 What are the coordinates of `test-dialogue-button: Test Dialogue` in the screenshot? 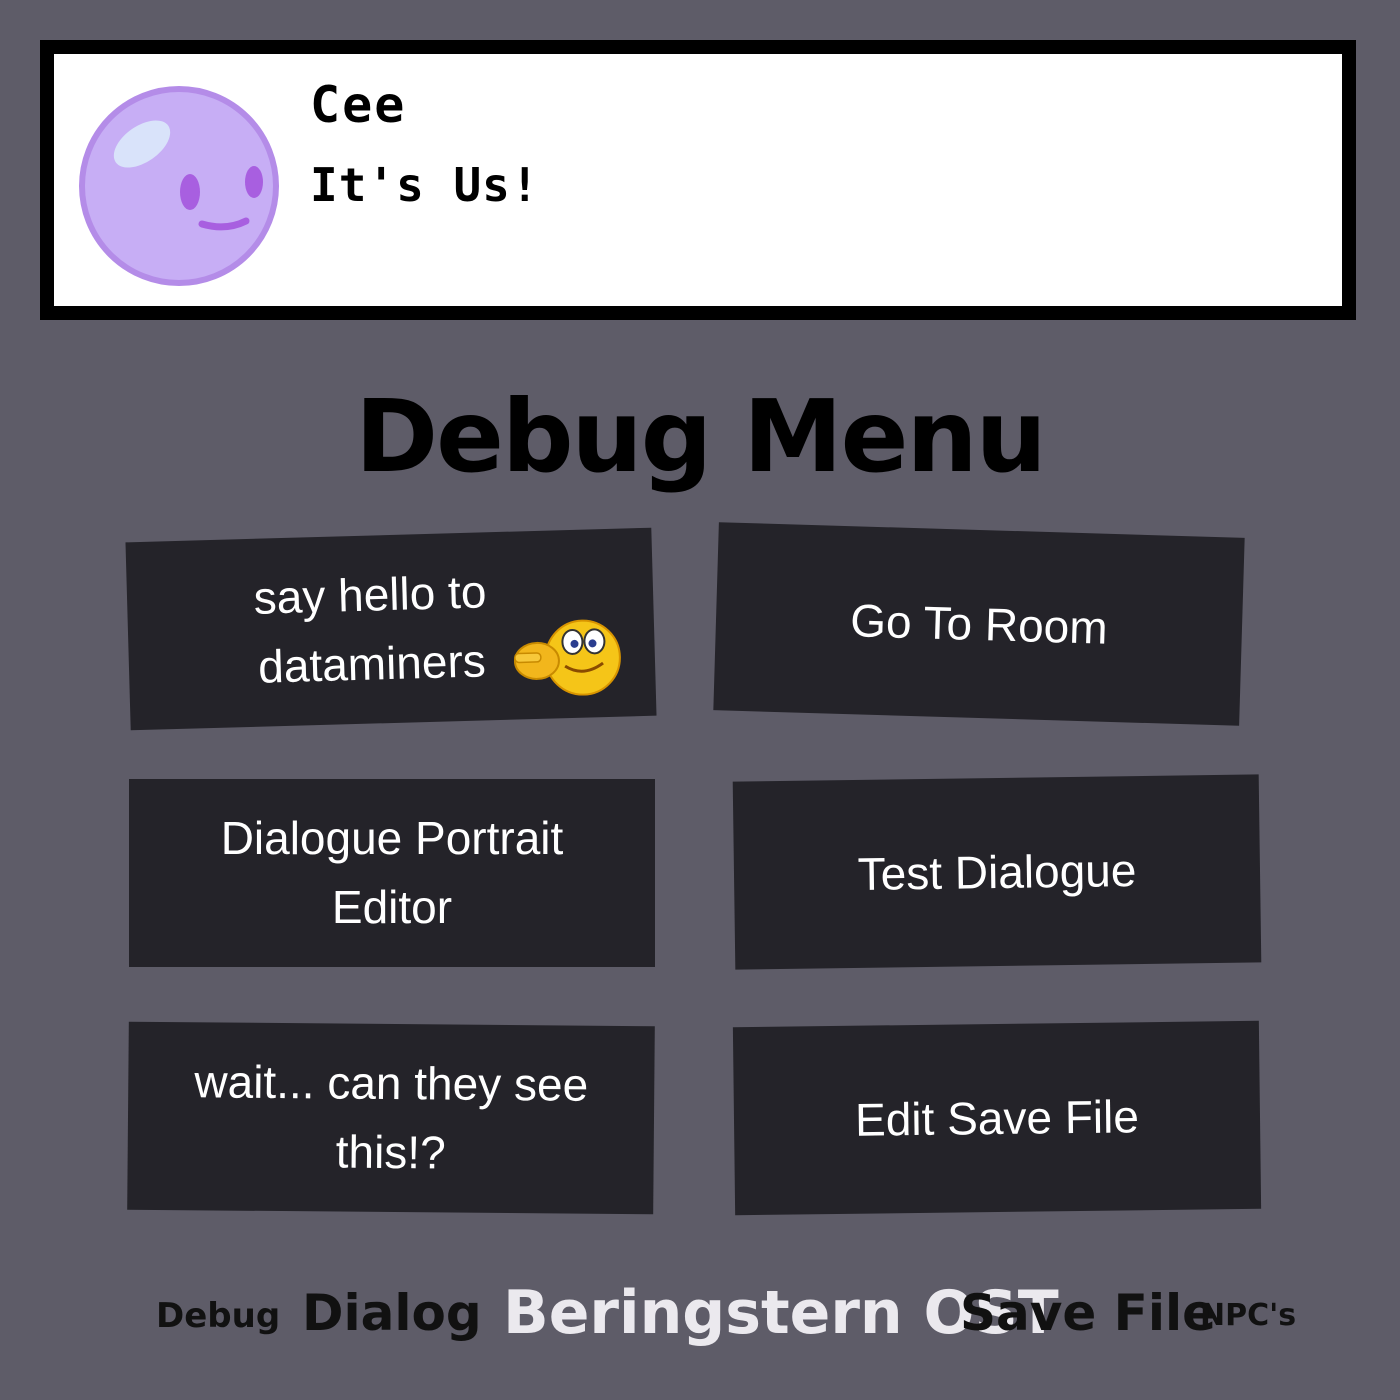 It's located at (997, 872).